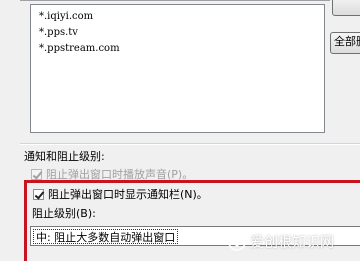  I want to click on section-divider, so click(190, 144).